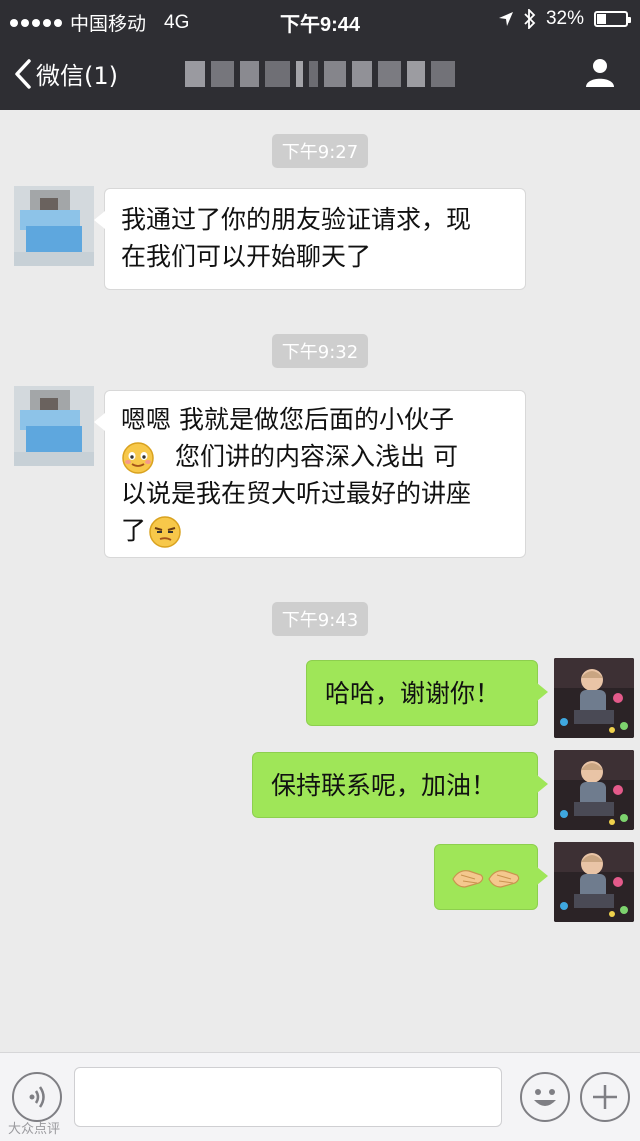 The height and width of the screenshot is (1141, 640). Describe the element at coordinates (320, 351) in the screenshot. I see `timestamp-1: 下午9:32` at that location.